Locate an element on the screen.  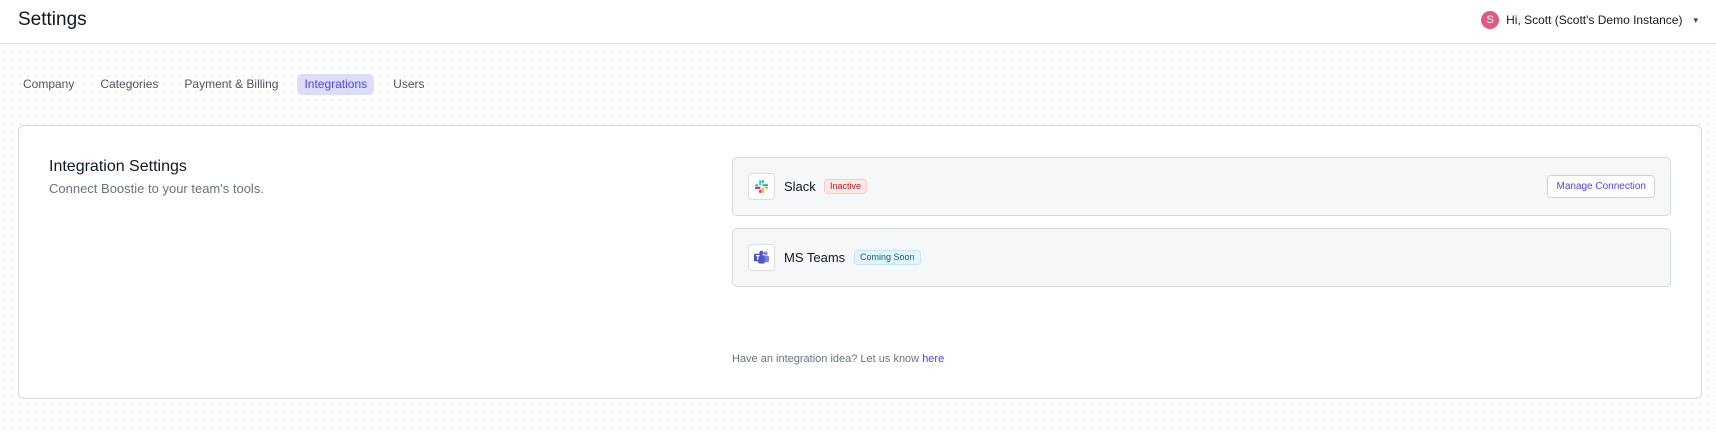
integration-name: Slack is located at coordinates (800, 186).